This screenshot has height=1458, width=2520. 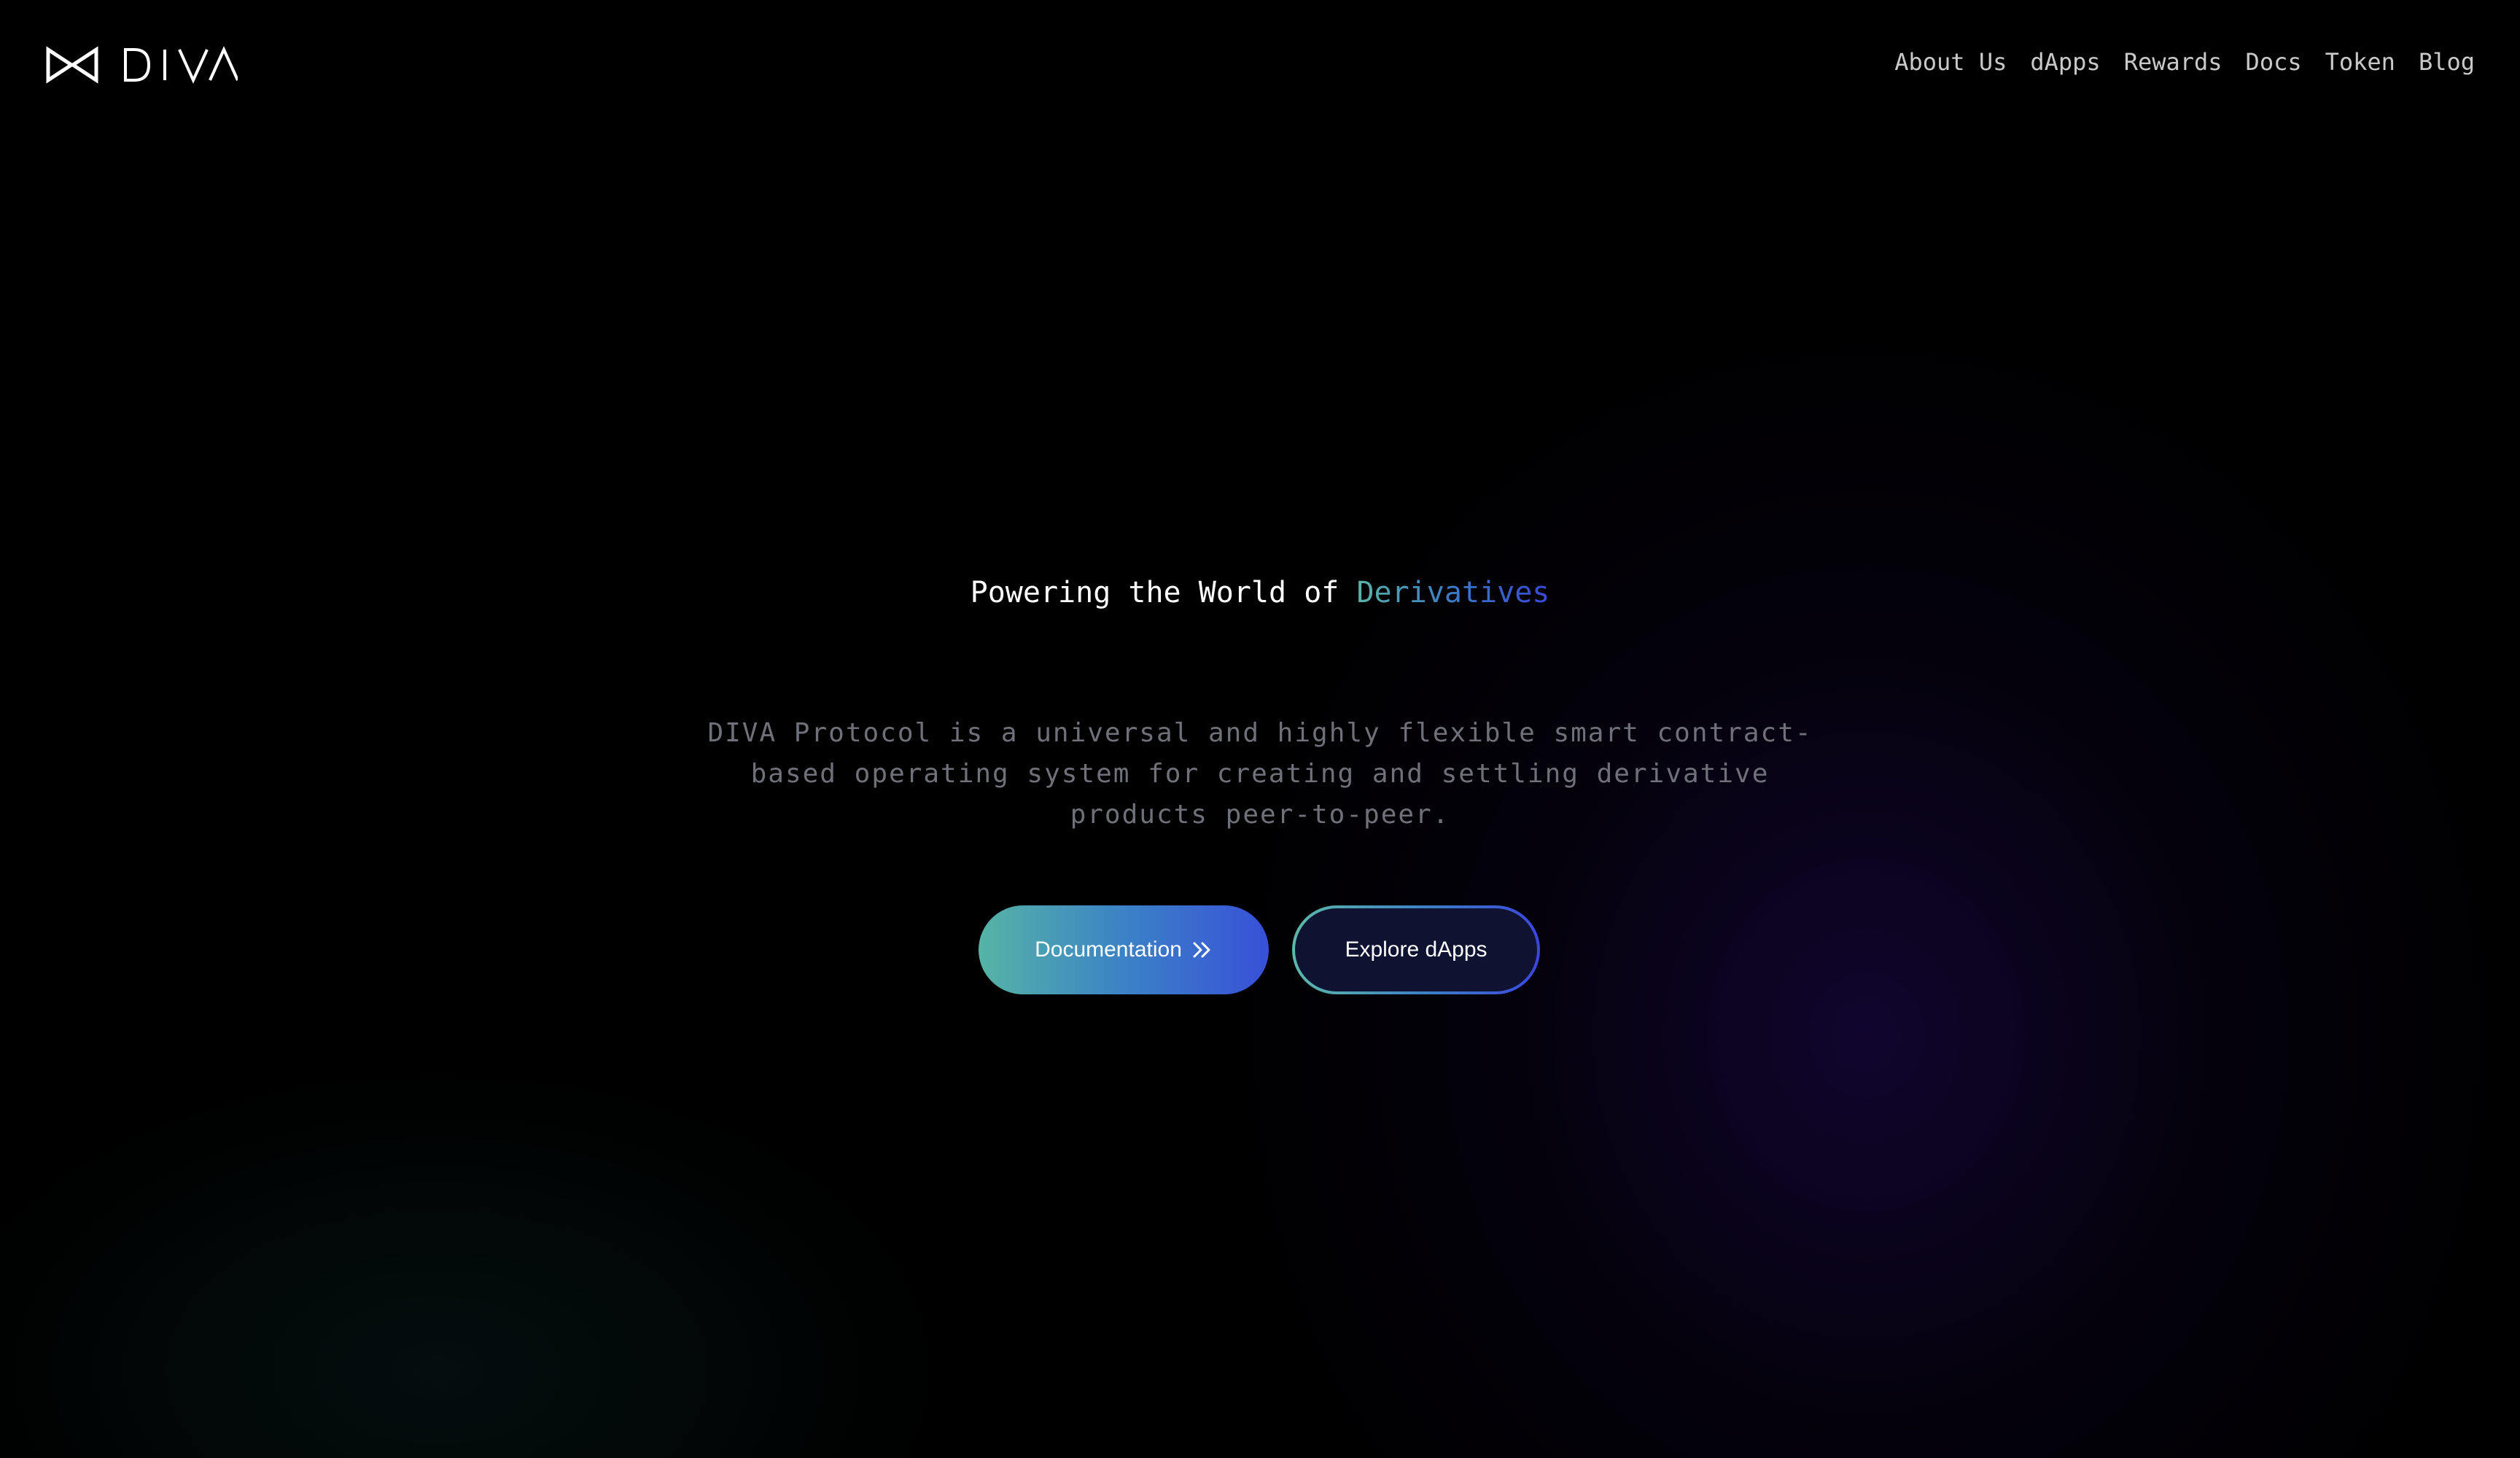 I want to click on main-nav: About Us dApps Rewards Docs Token Blog, so click(x=2184, y=62).